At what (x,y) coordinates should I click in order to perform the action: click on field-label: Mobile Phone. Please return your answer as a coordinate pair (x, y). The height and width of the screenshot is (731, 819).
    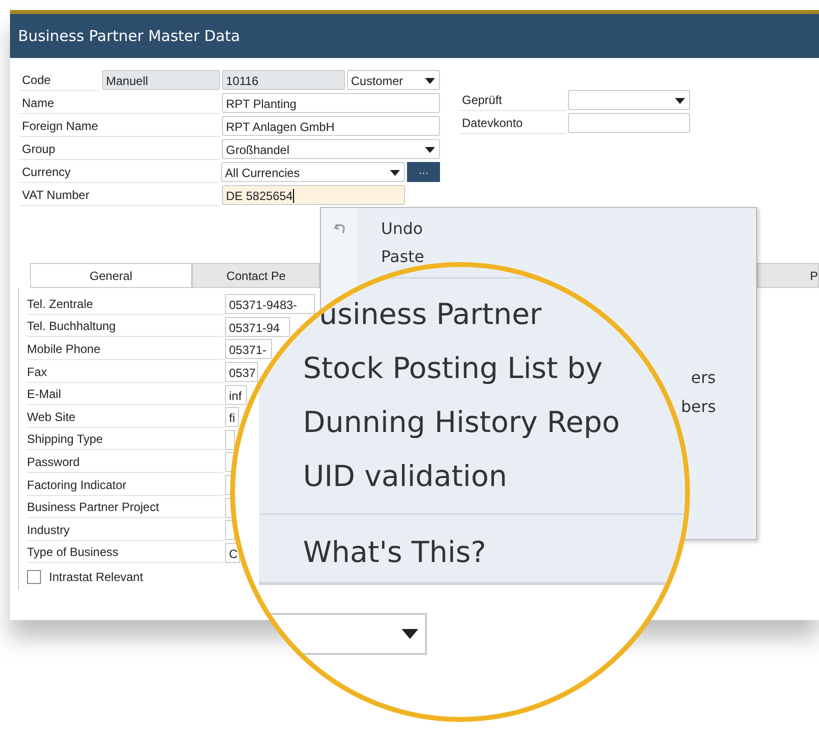
    Looking at the image, I should click on (125, 349).